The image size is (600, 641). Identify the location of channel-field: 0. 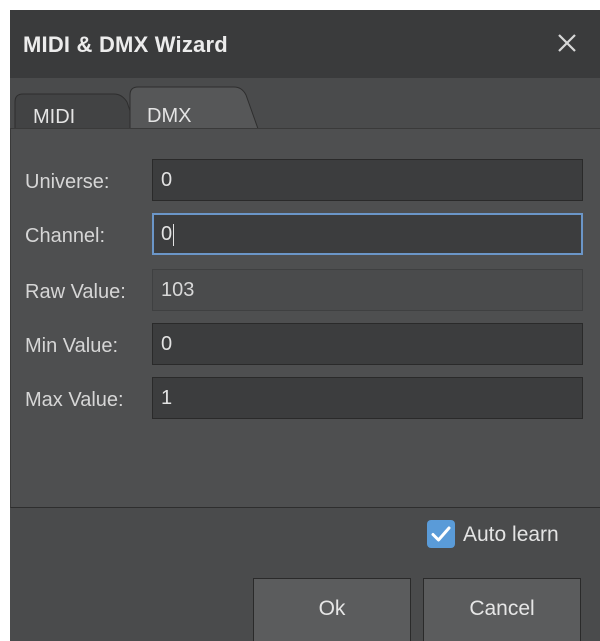
(367, 234).